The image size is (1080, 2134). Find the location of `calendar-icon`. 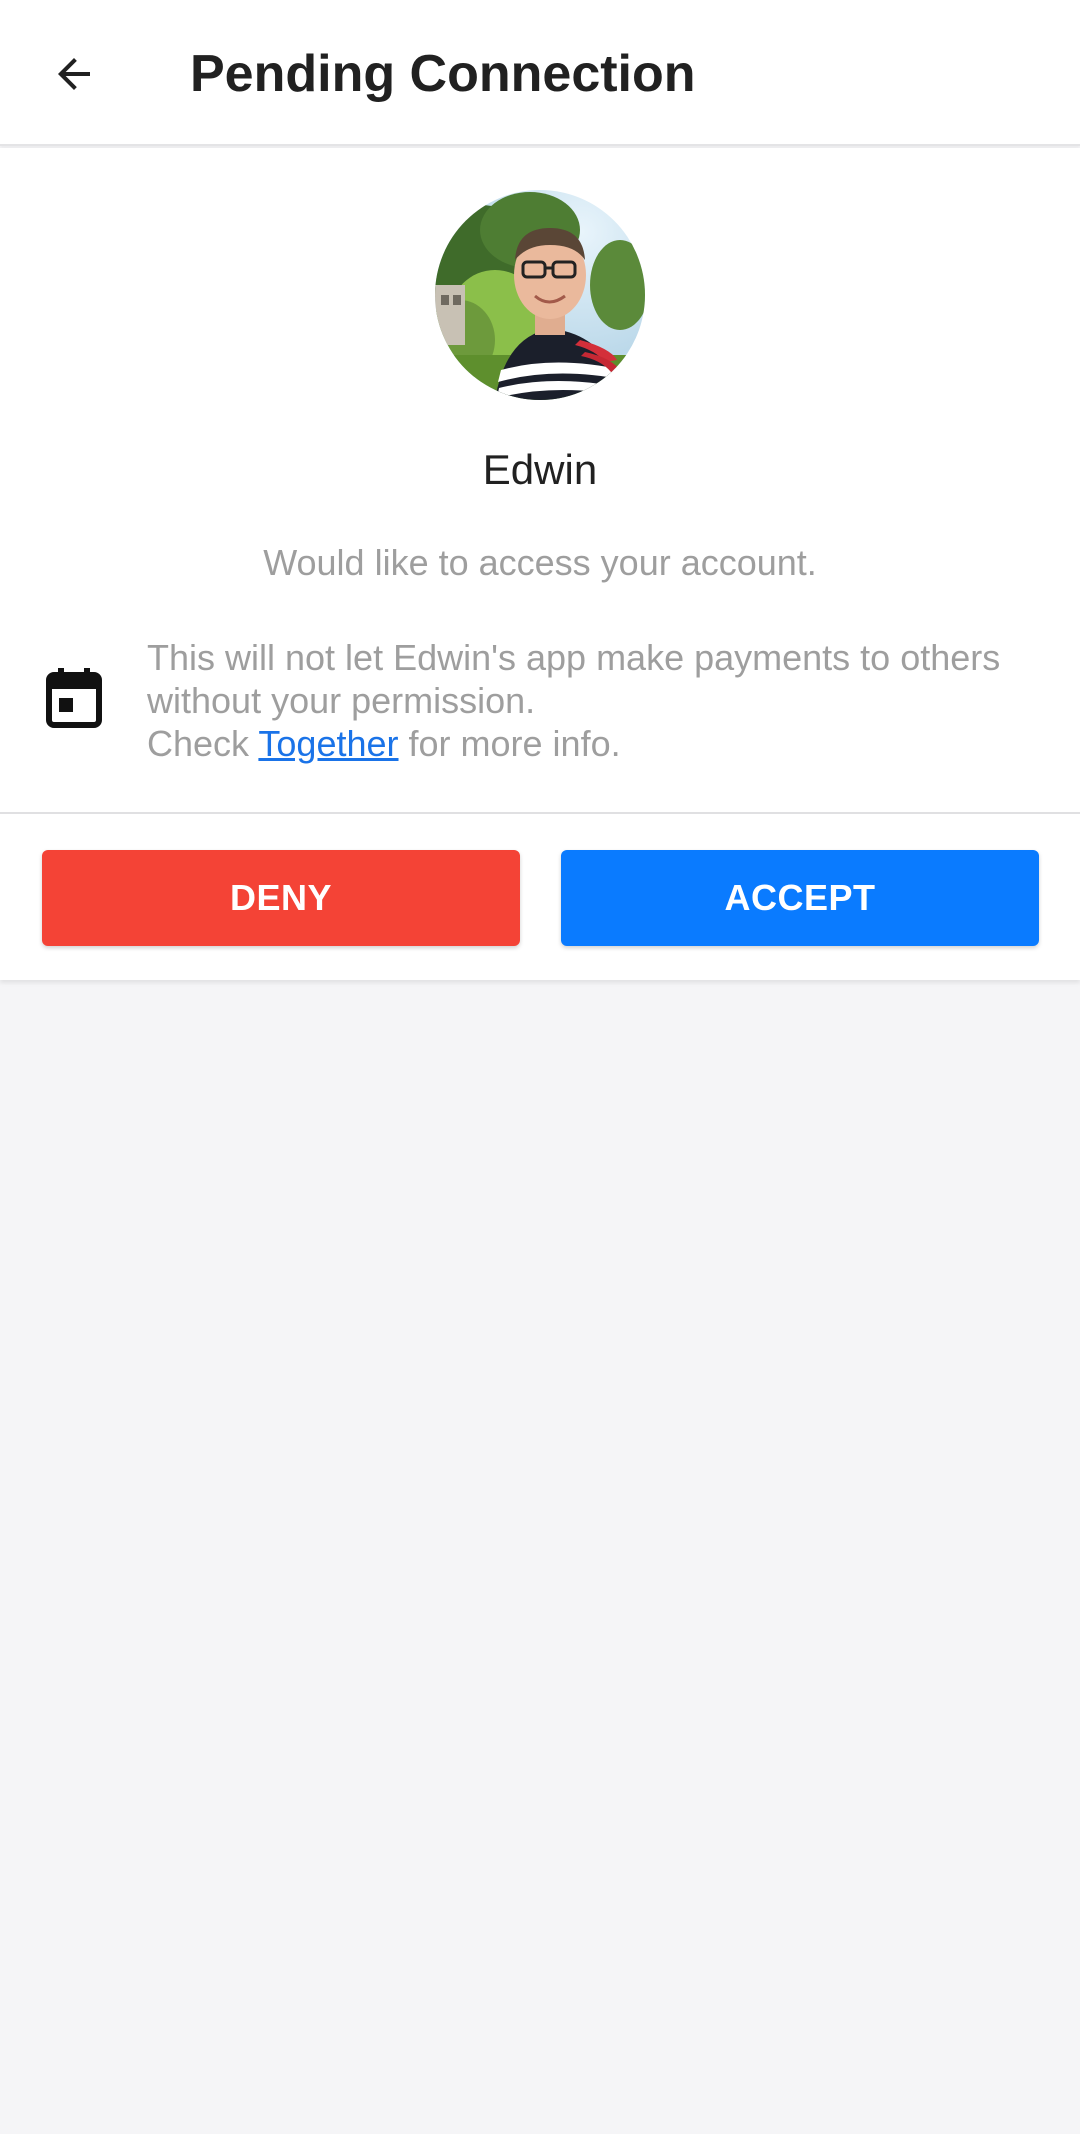

calendar-icon is located at coordinates (74, 698).